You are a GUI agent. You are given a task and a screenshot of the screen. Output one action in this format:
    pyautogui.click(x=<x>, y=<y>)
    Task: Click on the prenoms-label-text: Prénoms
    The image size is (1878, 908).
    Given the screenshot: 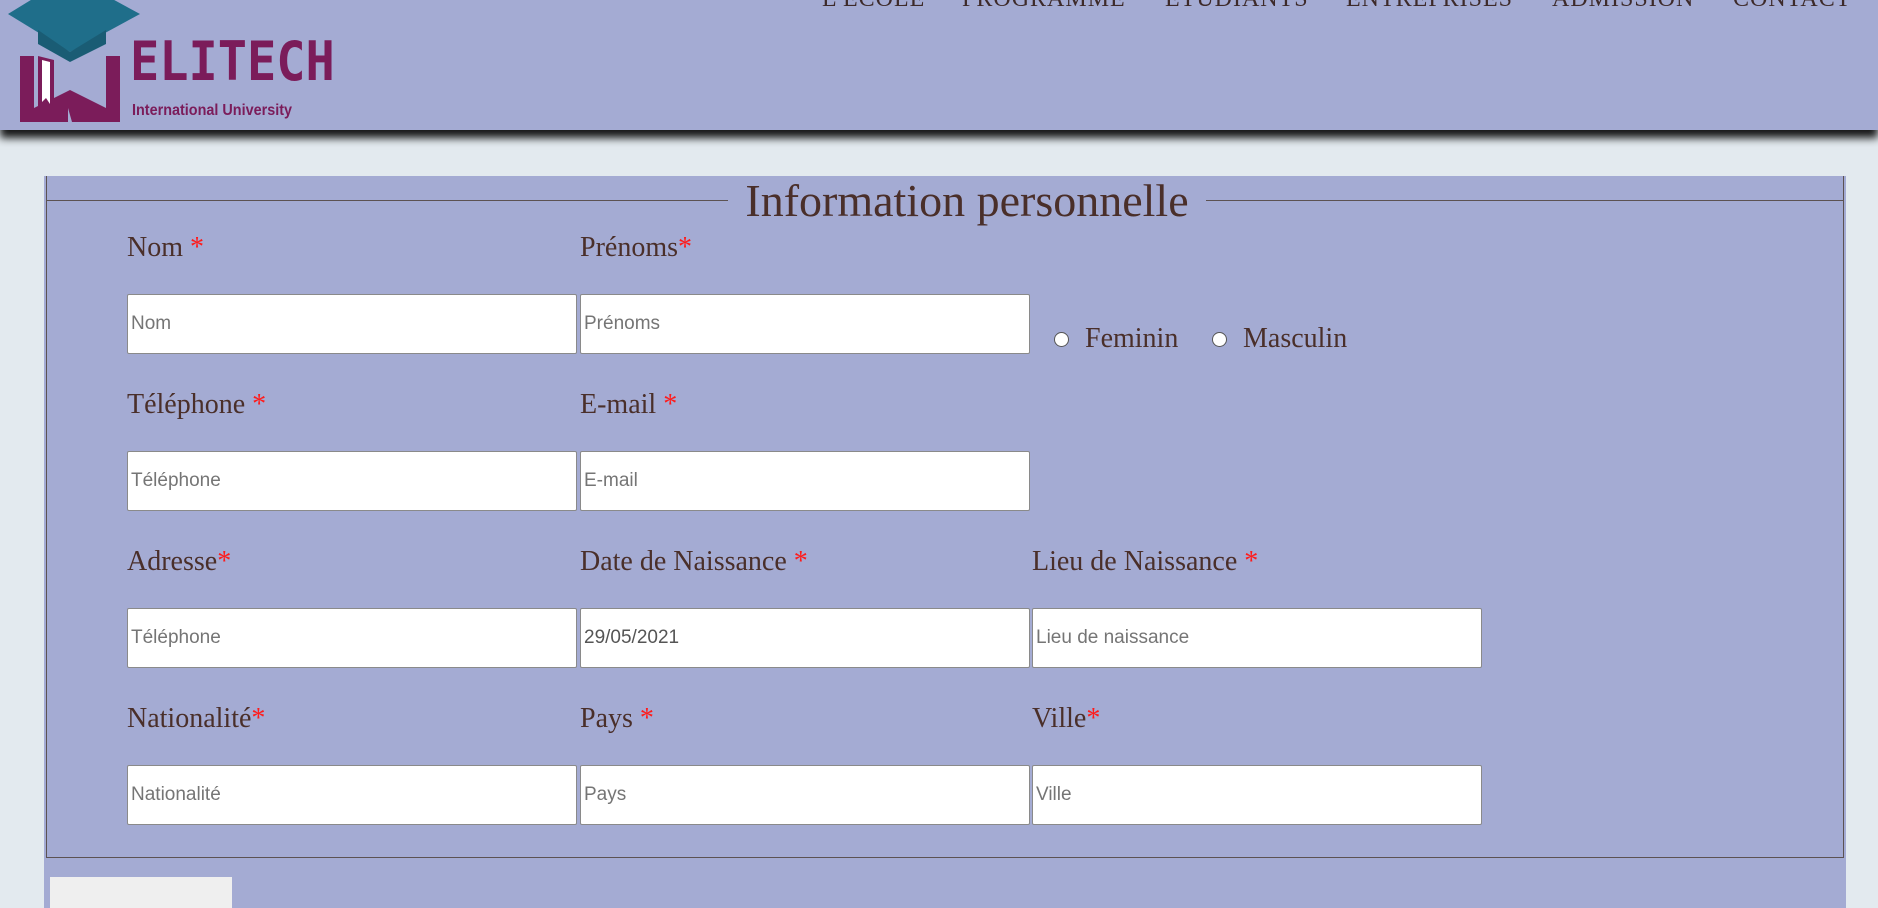 What is the action you would take?
    pyautogui.click(x=629, y=247)
    